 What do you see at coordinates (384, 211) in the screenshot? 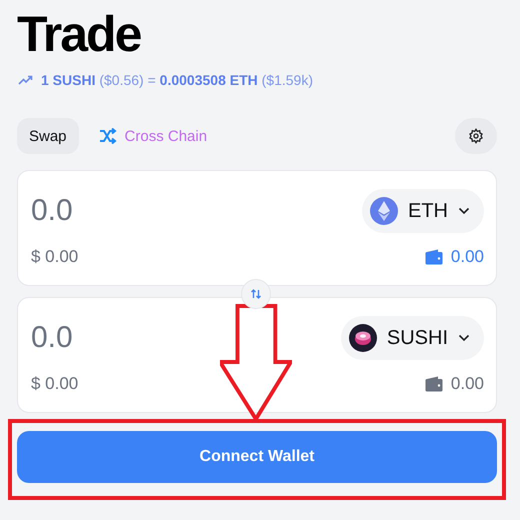
I see `ethereum-icon` at bounding box center [384, 211].